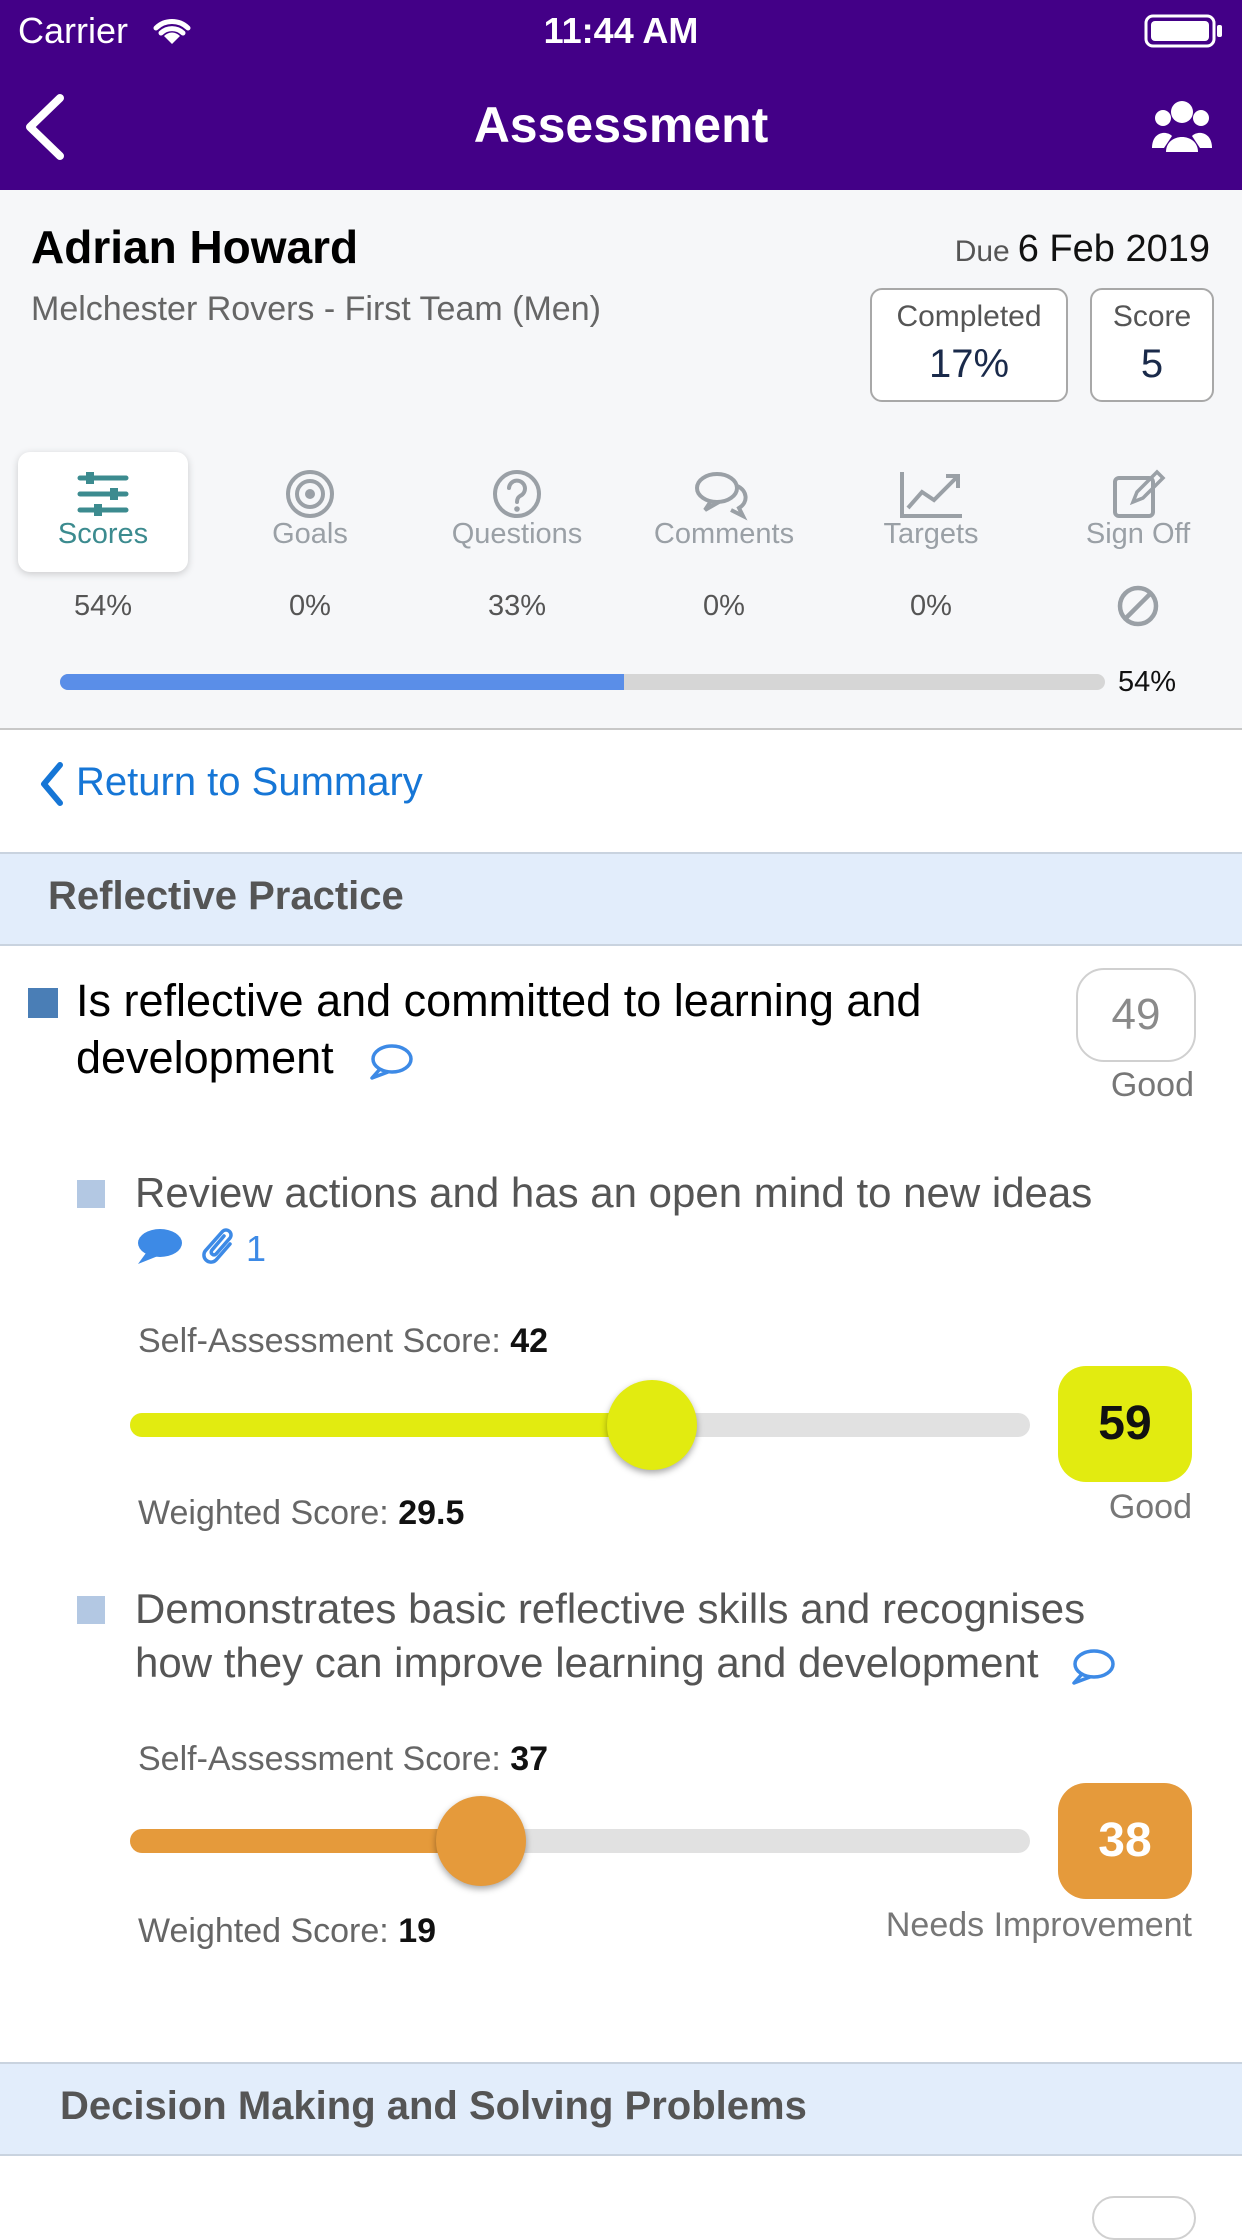  Describe the element at coordinates (1152, 364) in the screenshot. I see `score-value: 5` at that location.